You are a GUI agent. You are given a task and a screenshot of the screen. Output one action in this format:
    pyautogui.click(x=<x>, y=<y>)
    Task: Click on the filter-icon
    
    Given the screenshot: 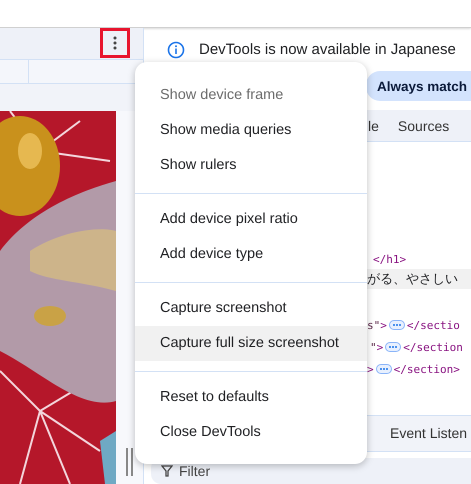 What is the action you would take?
    pyautogui.click(x=167, y=471)
    